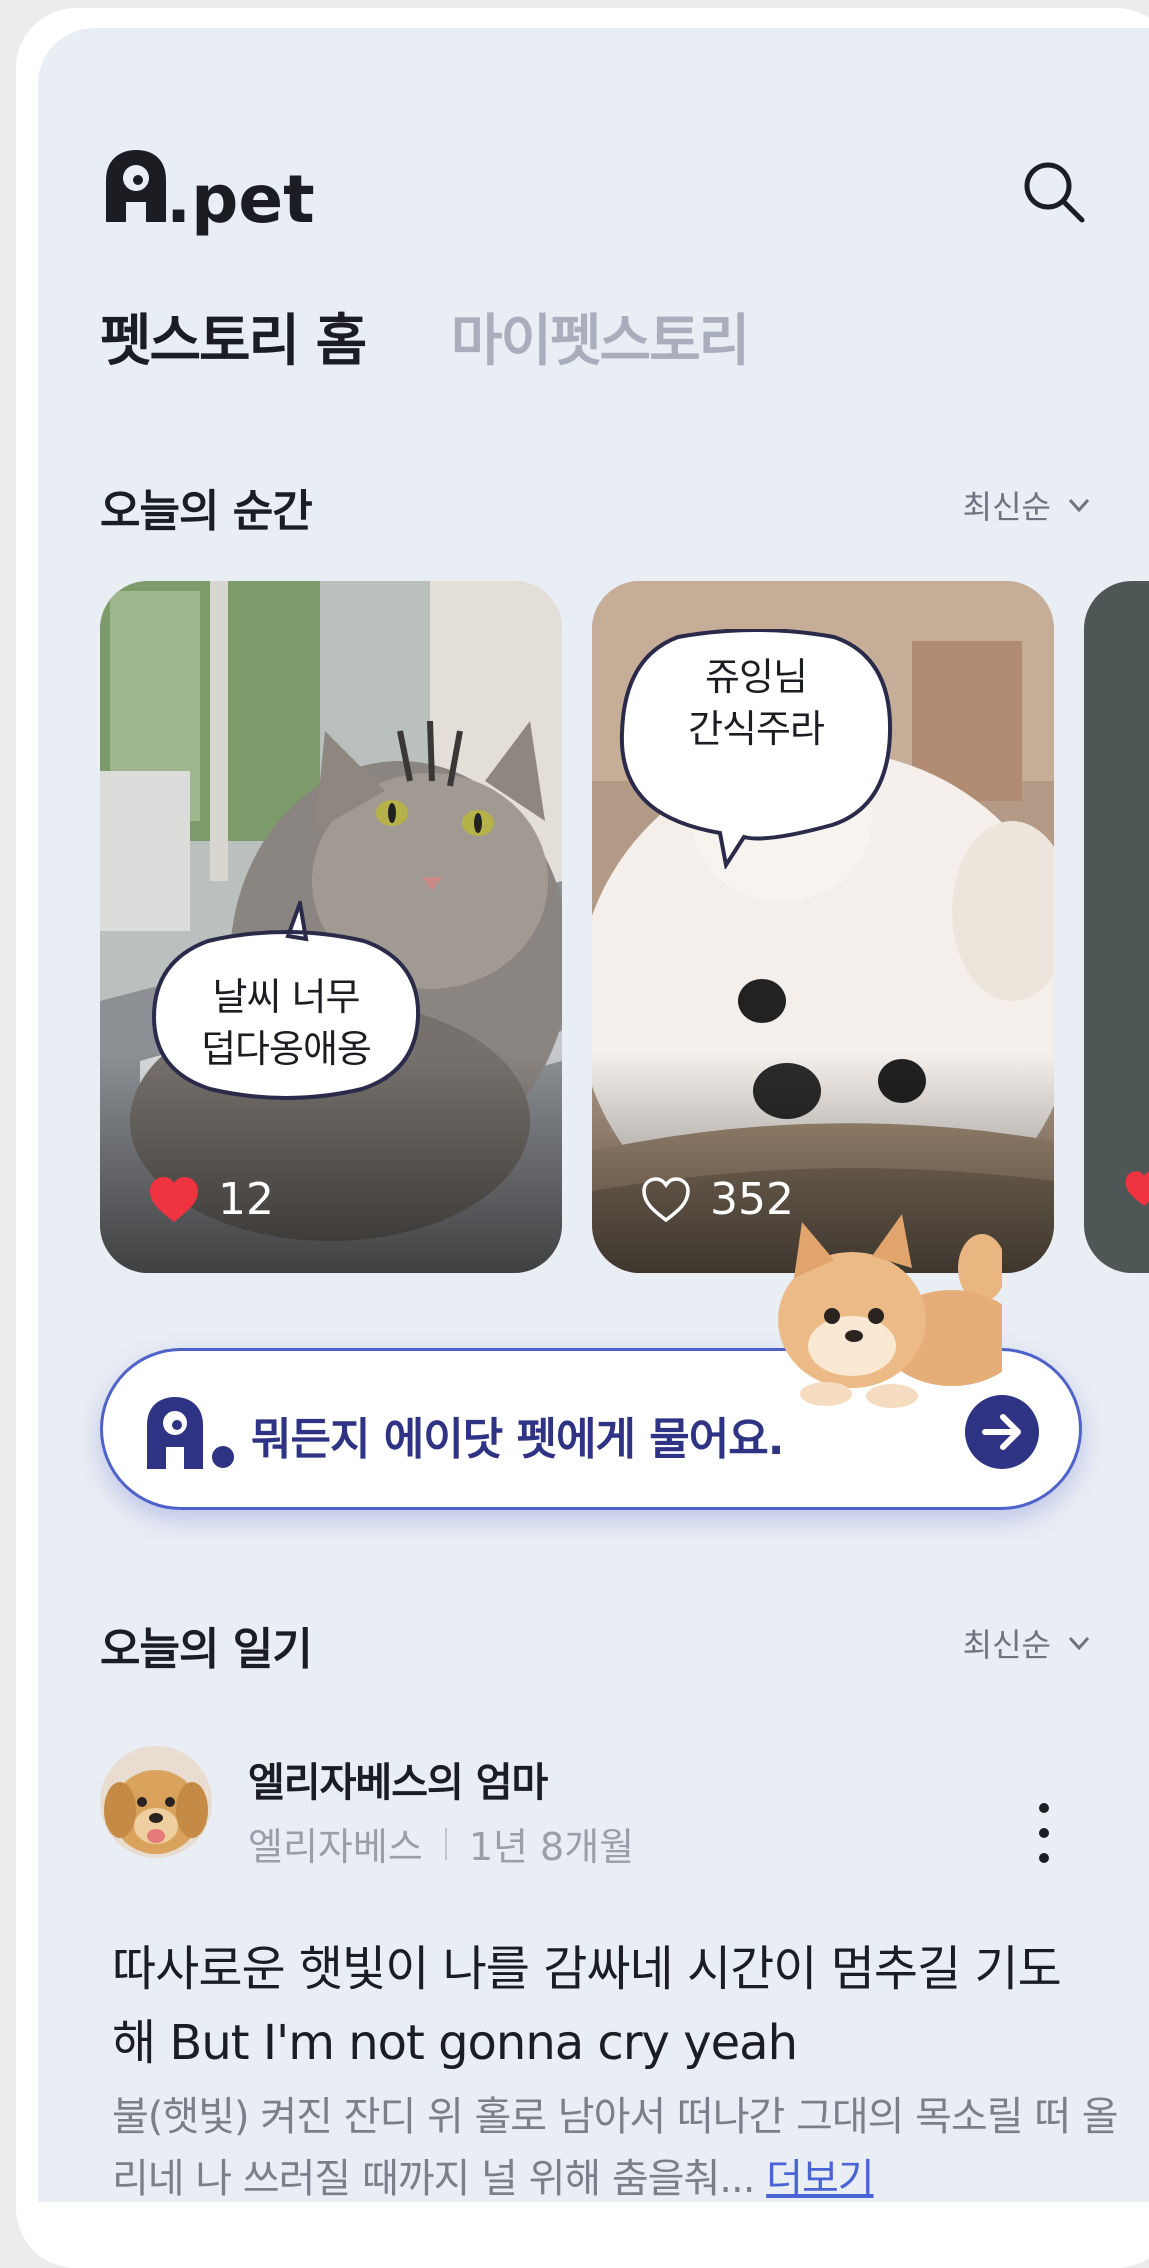 The height and width of the screenshot is (2268, 1149). I want to click on post-meta: 엘리자베스 1년 8개월, so click(441, 1843).